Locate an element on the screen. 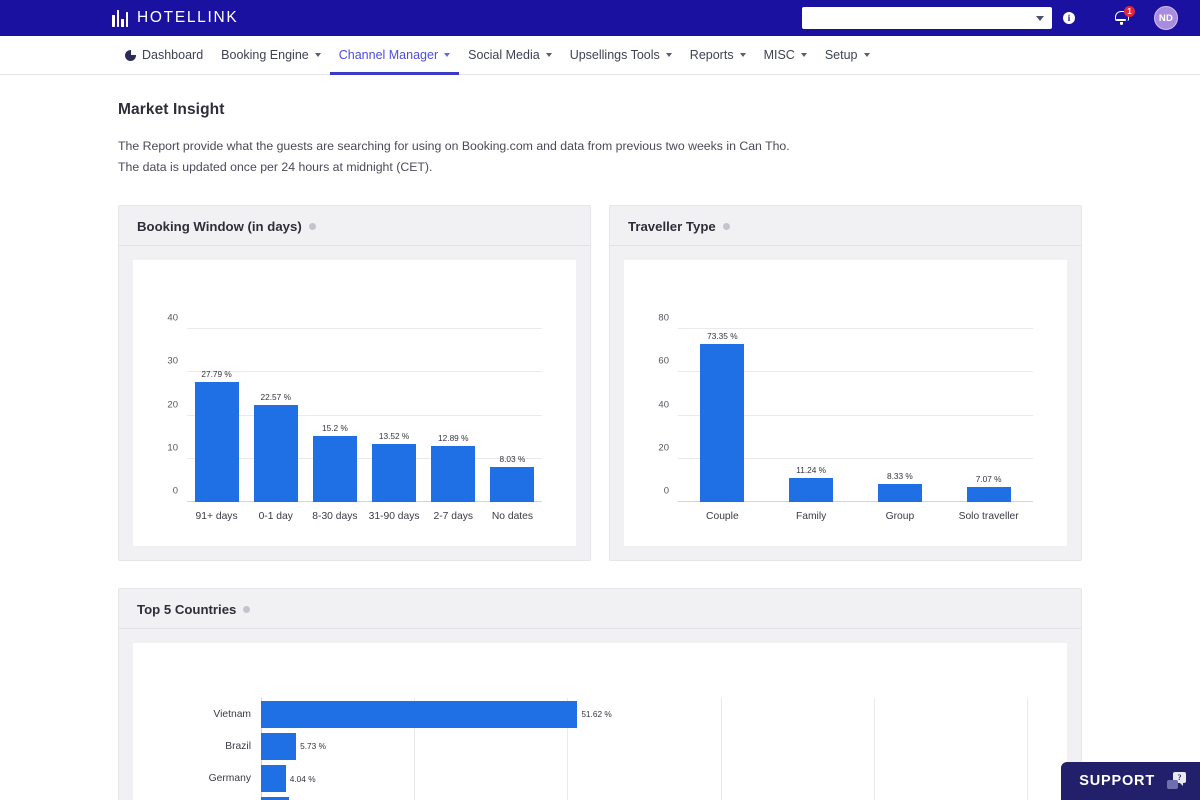  bar-group: 27.79 % 91+ days is located at coordinates (216, 417).